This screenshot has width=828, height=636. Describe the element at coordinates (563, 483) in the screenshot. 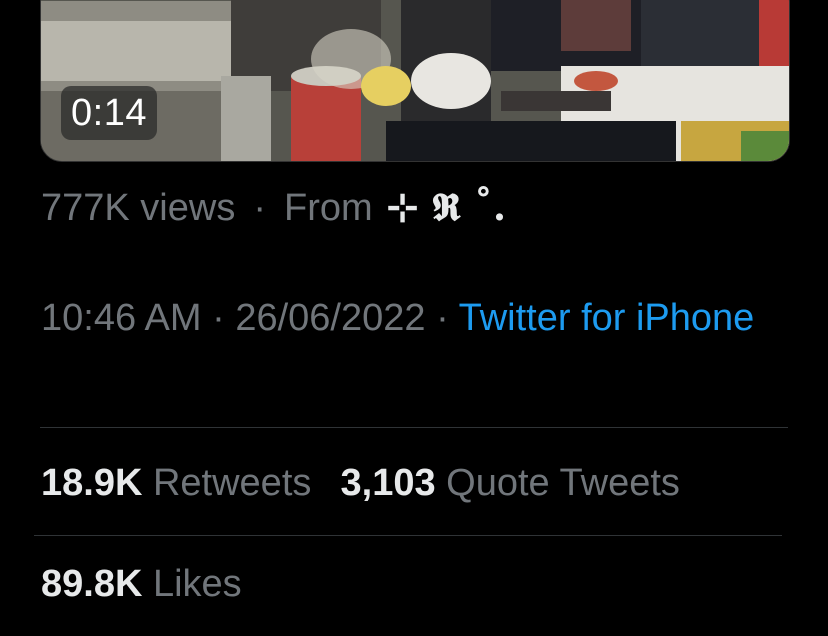

I see `quote-tweets-label: Quote Tweets` at that location.